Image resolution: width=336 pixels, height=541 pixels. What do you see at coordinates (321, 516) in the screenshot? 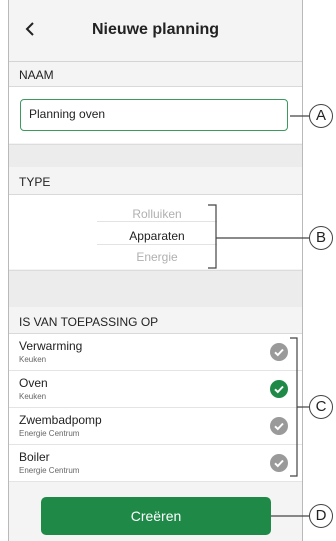
I see `callout-d: D` at bounding box center [321, 516].